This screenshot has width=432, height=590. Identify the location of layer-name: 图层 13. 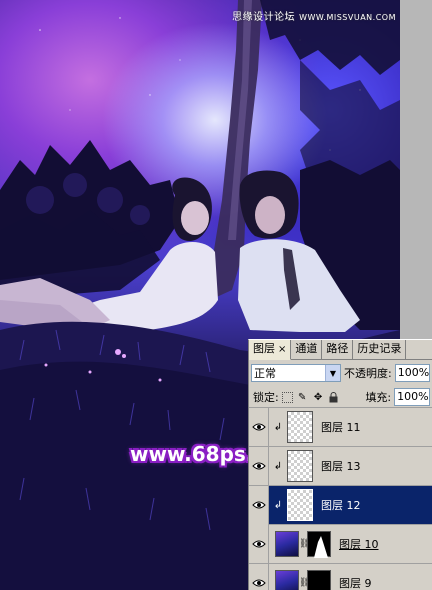
(341, 466).